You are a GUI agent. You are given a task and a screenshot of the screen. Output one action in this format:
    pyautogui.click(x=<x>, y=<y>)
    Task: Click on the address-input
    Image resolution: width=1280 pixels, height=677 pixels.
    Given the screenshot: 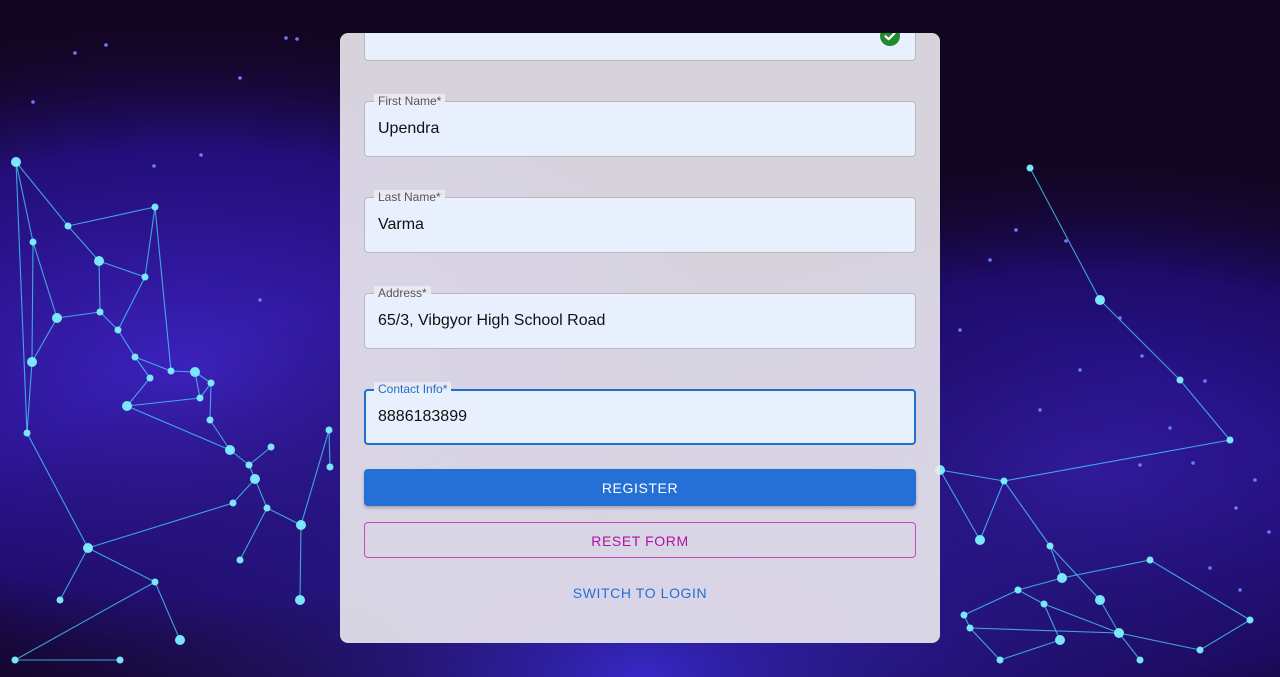 What is the action you would take?
    pyautogui.click(x=638, y=321)
    